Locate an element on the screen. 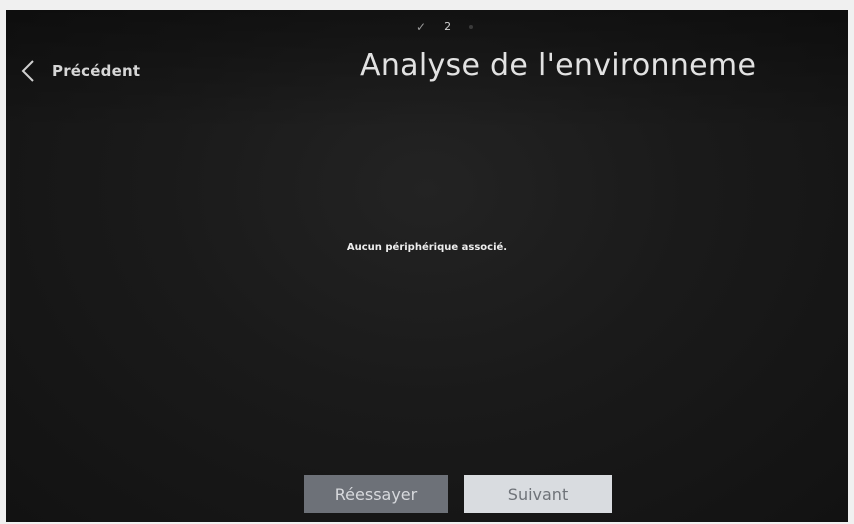 The image size is (854, 524). next-button: Suivant is located at coordinates (538, 494).